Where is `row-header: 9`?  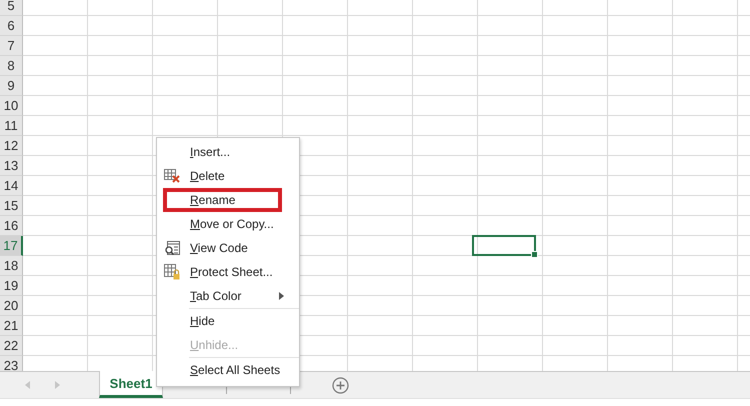 row-header: 9 is located at coordinates (11, 86).